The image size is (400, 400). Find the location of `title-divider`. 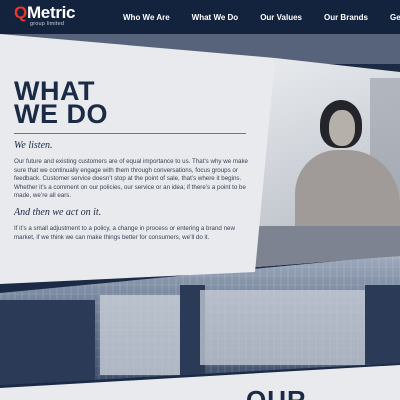

title-divider is located at coordinates (130, 133).